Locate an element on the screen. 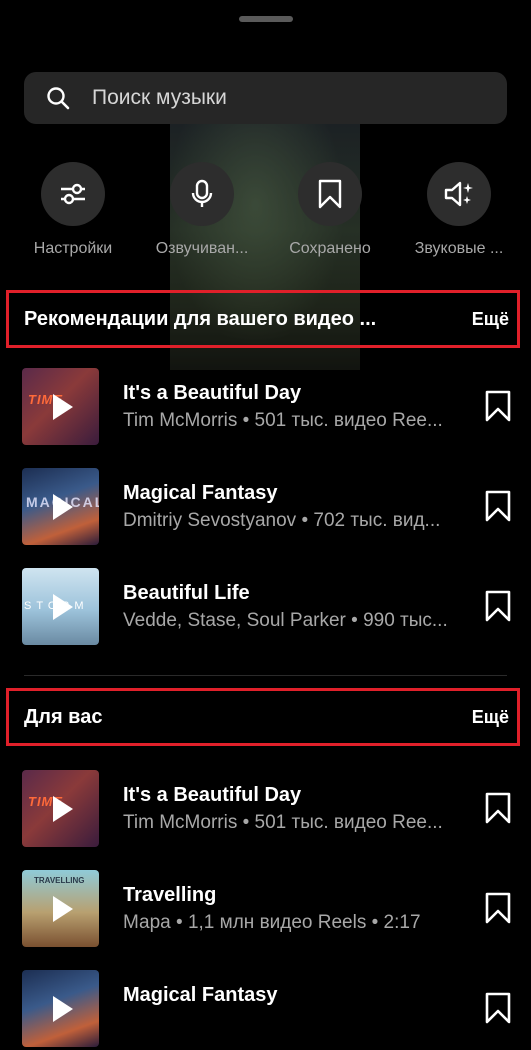 The width and height of the screenshot is (531, 1050). recommended-section-header: Рекомендации для вашего видео ... Ещё is located at coordinates (263, 319).